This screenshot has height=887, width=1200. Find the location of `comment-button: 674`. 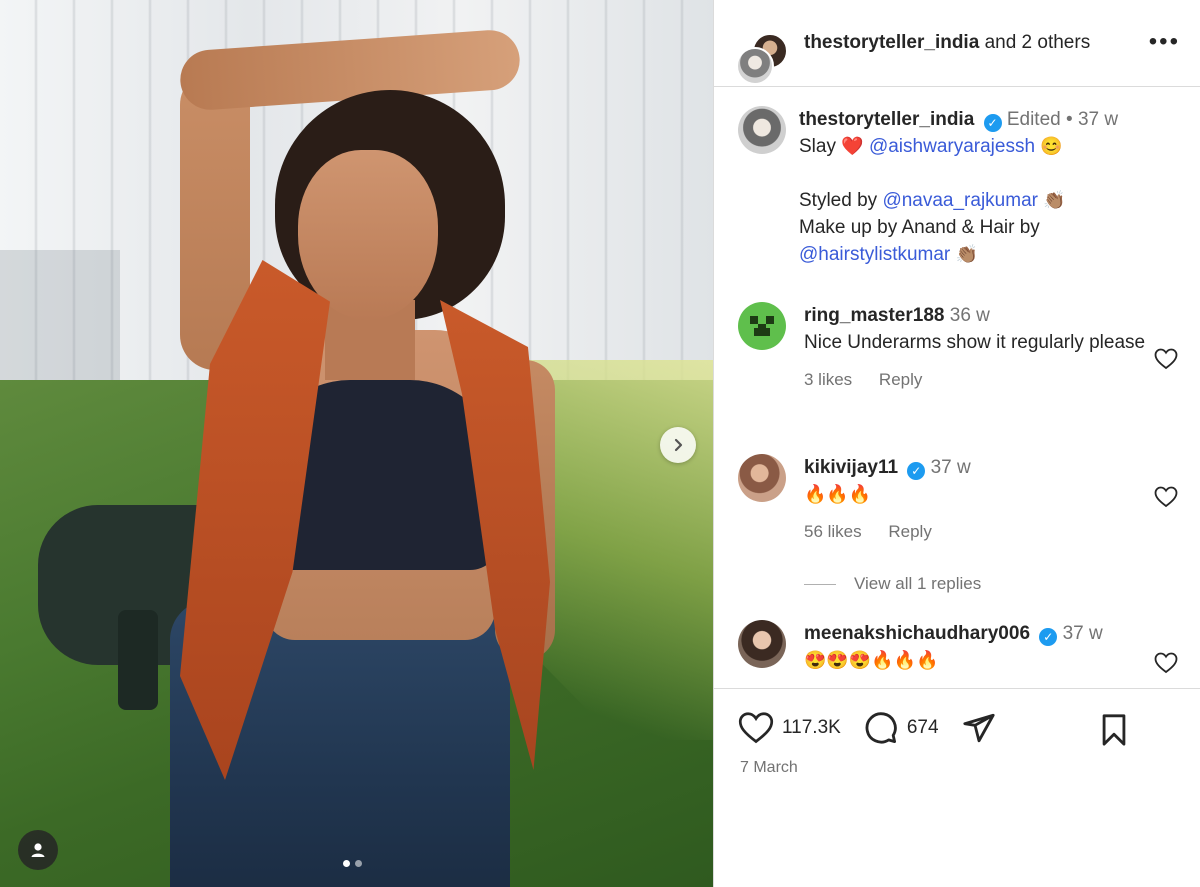

comment-button: 674 is located at coordinates (901, 728).